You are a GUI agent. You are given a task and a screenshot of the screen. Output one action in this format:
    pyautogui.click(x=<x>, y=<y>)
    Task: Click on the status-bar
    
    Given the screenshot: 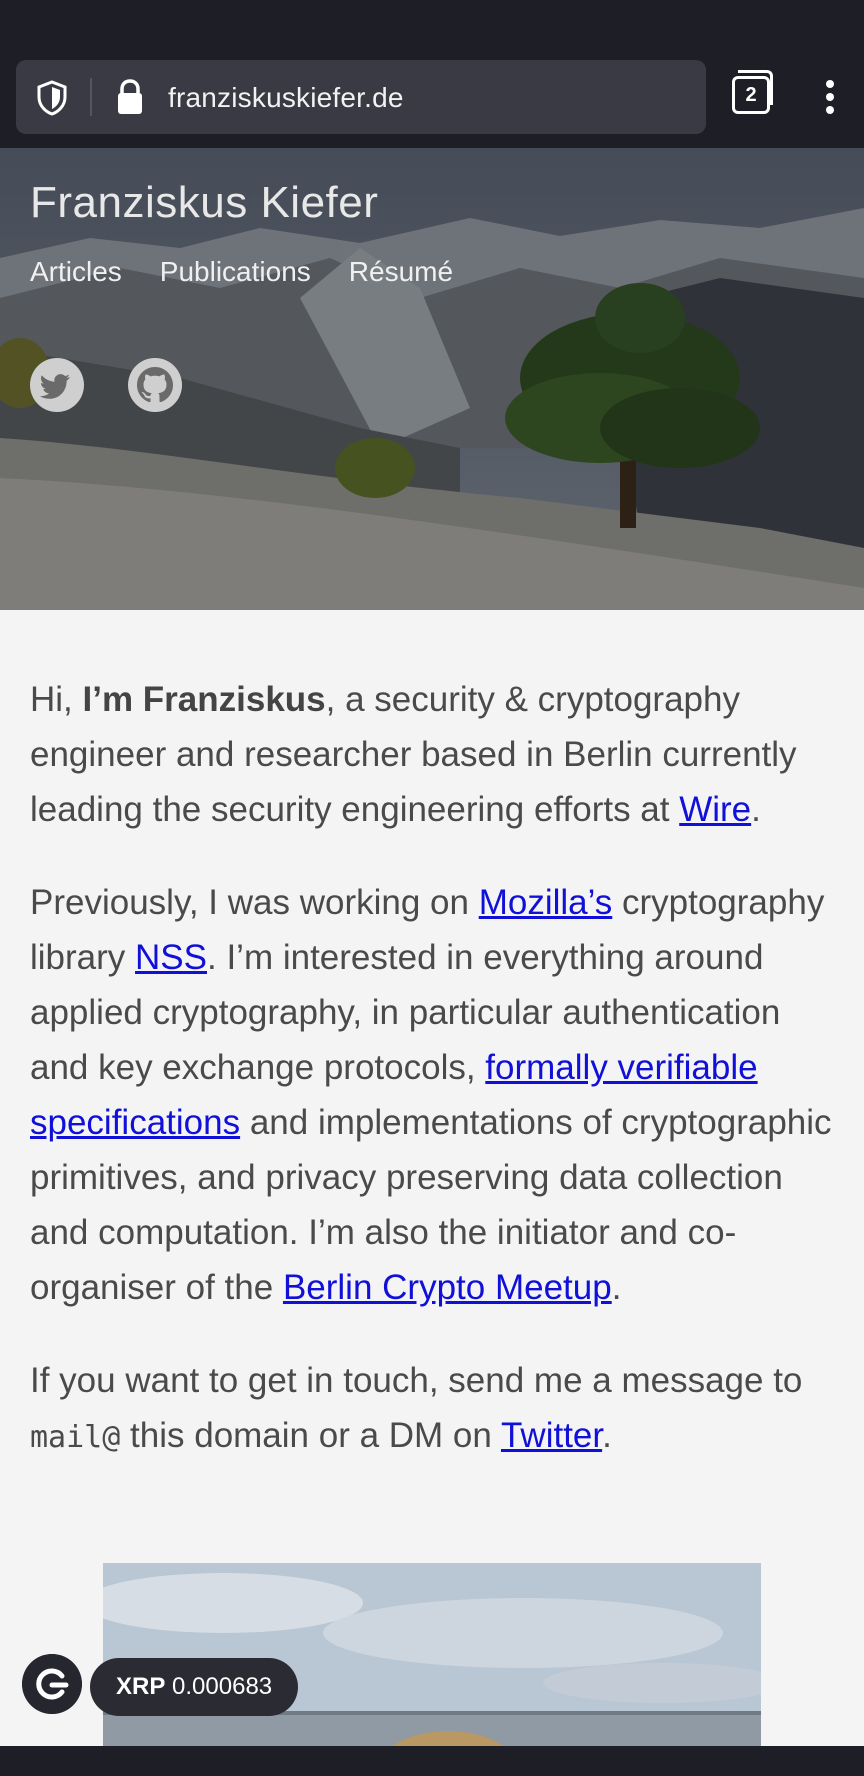 What is the action you would take?
    pyautogui.click(x=432, y=26)
    